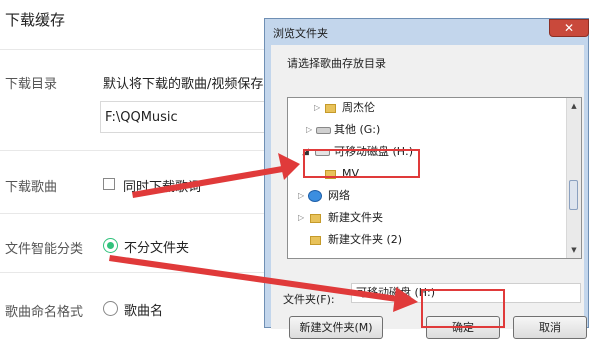  What do you see at coordinates (207, 182) in the screenshot?
I see `arrow-to-drive-shaft` at bounding box center [207, 182].